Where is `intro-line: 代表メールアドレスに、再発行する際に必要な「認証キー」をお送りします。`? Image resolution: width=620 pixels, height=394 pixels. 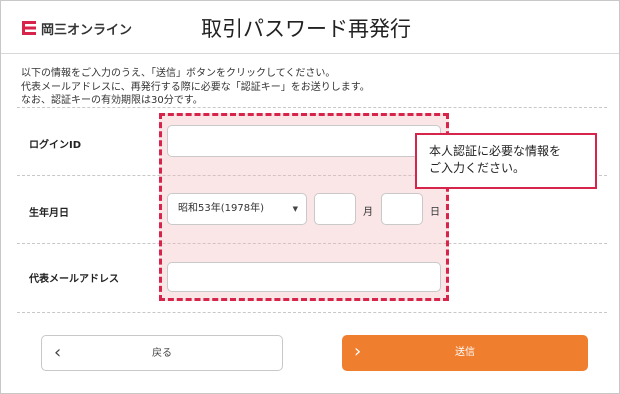 intro-line: 代表メールアドレスに、再発行する際に必要な「認証キー」をお送りします。 is located at coordinates (195, 87).